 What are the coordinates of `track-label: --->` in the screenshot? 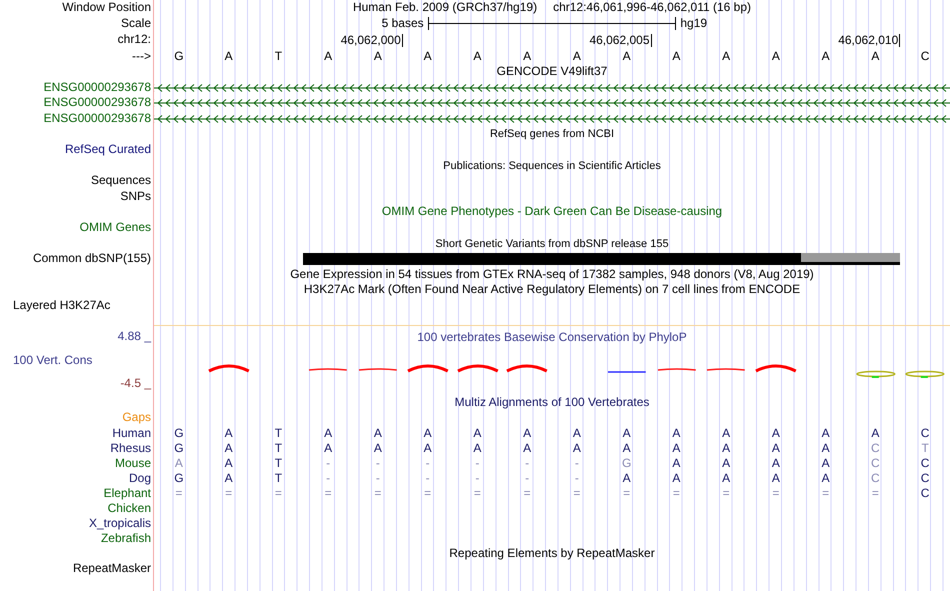 It's located at (141, 56).